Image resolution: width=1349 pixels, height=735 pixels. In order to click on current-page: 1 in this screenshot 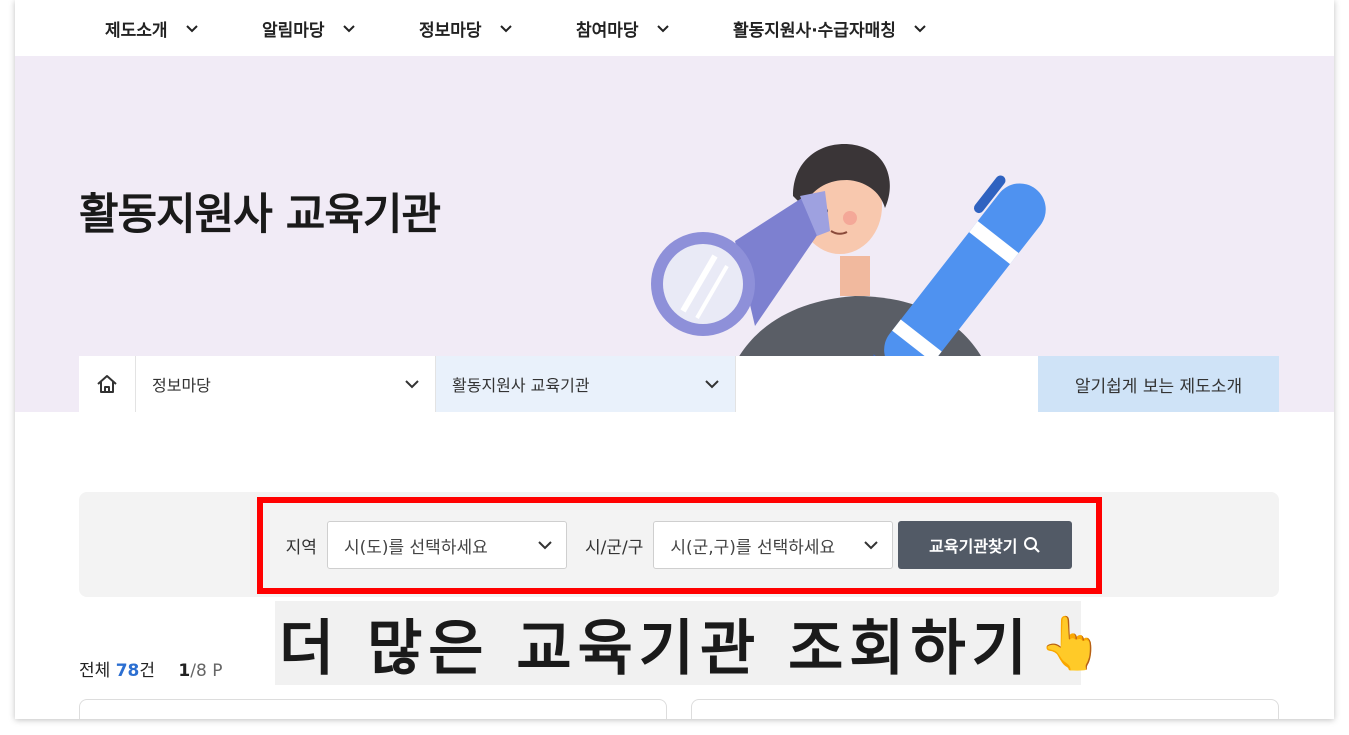, I will do `click(184, 671)`.